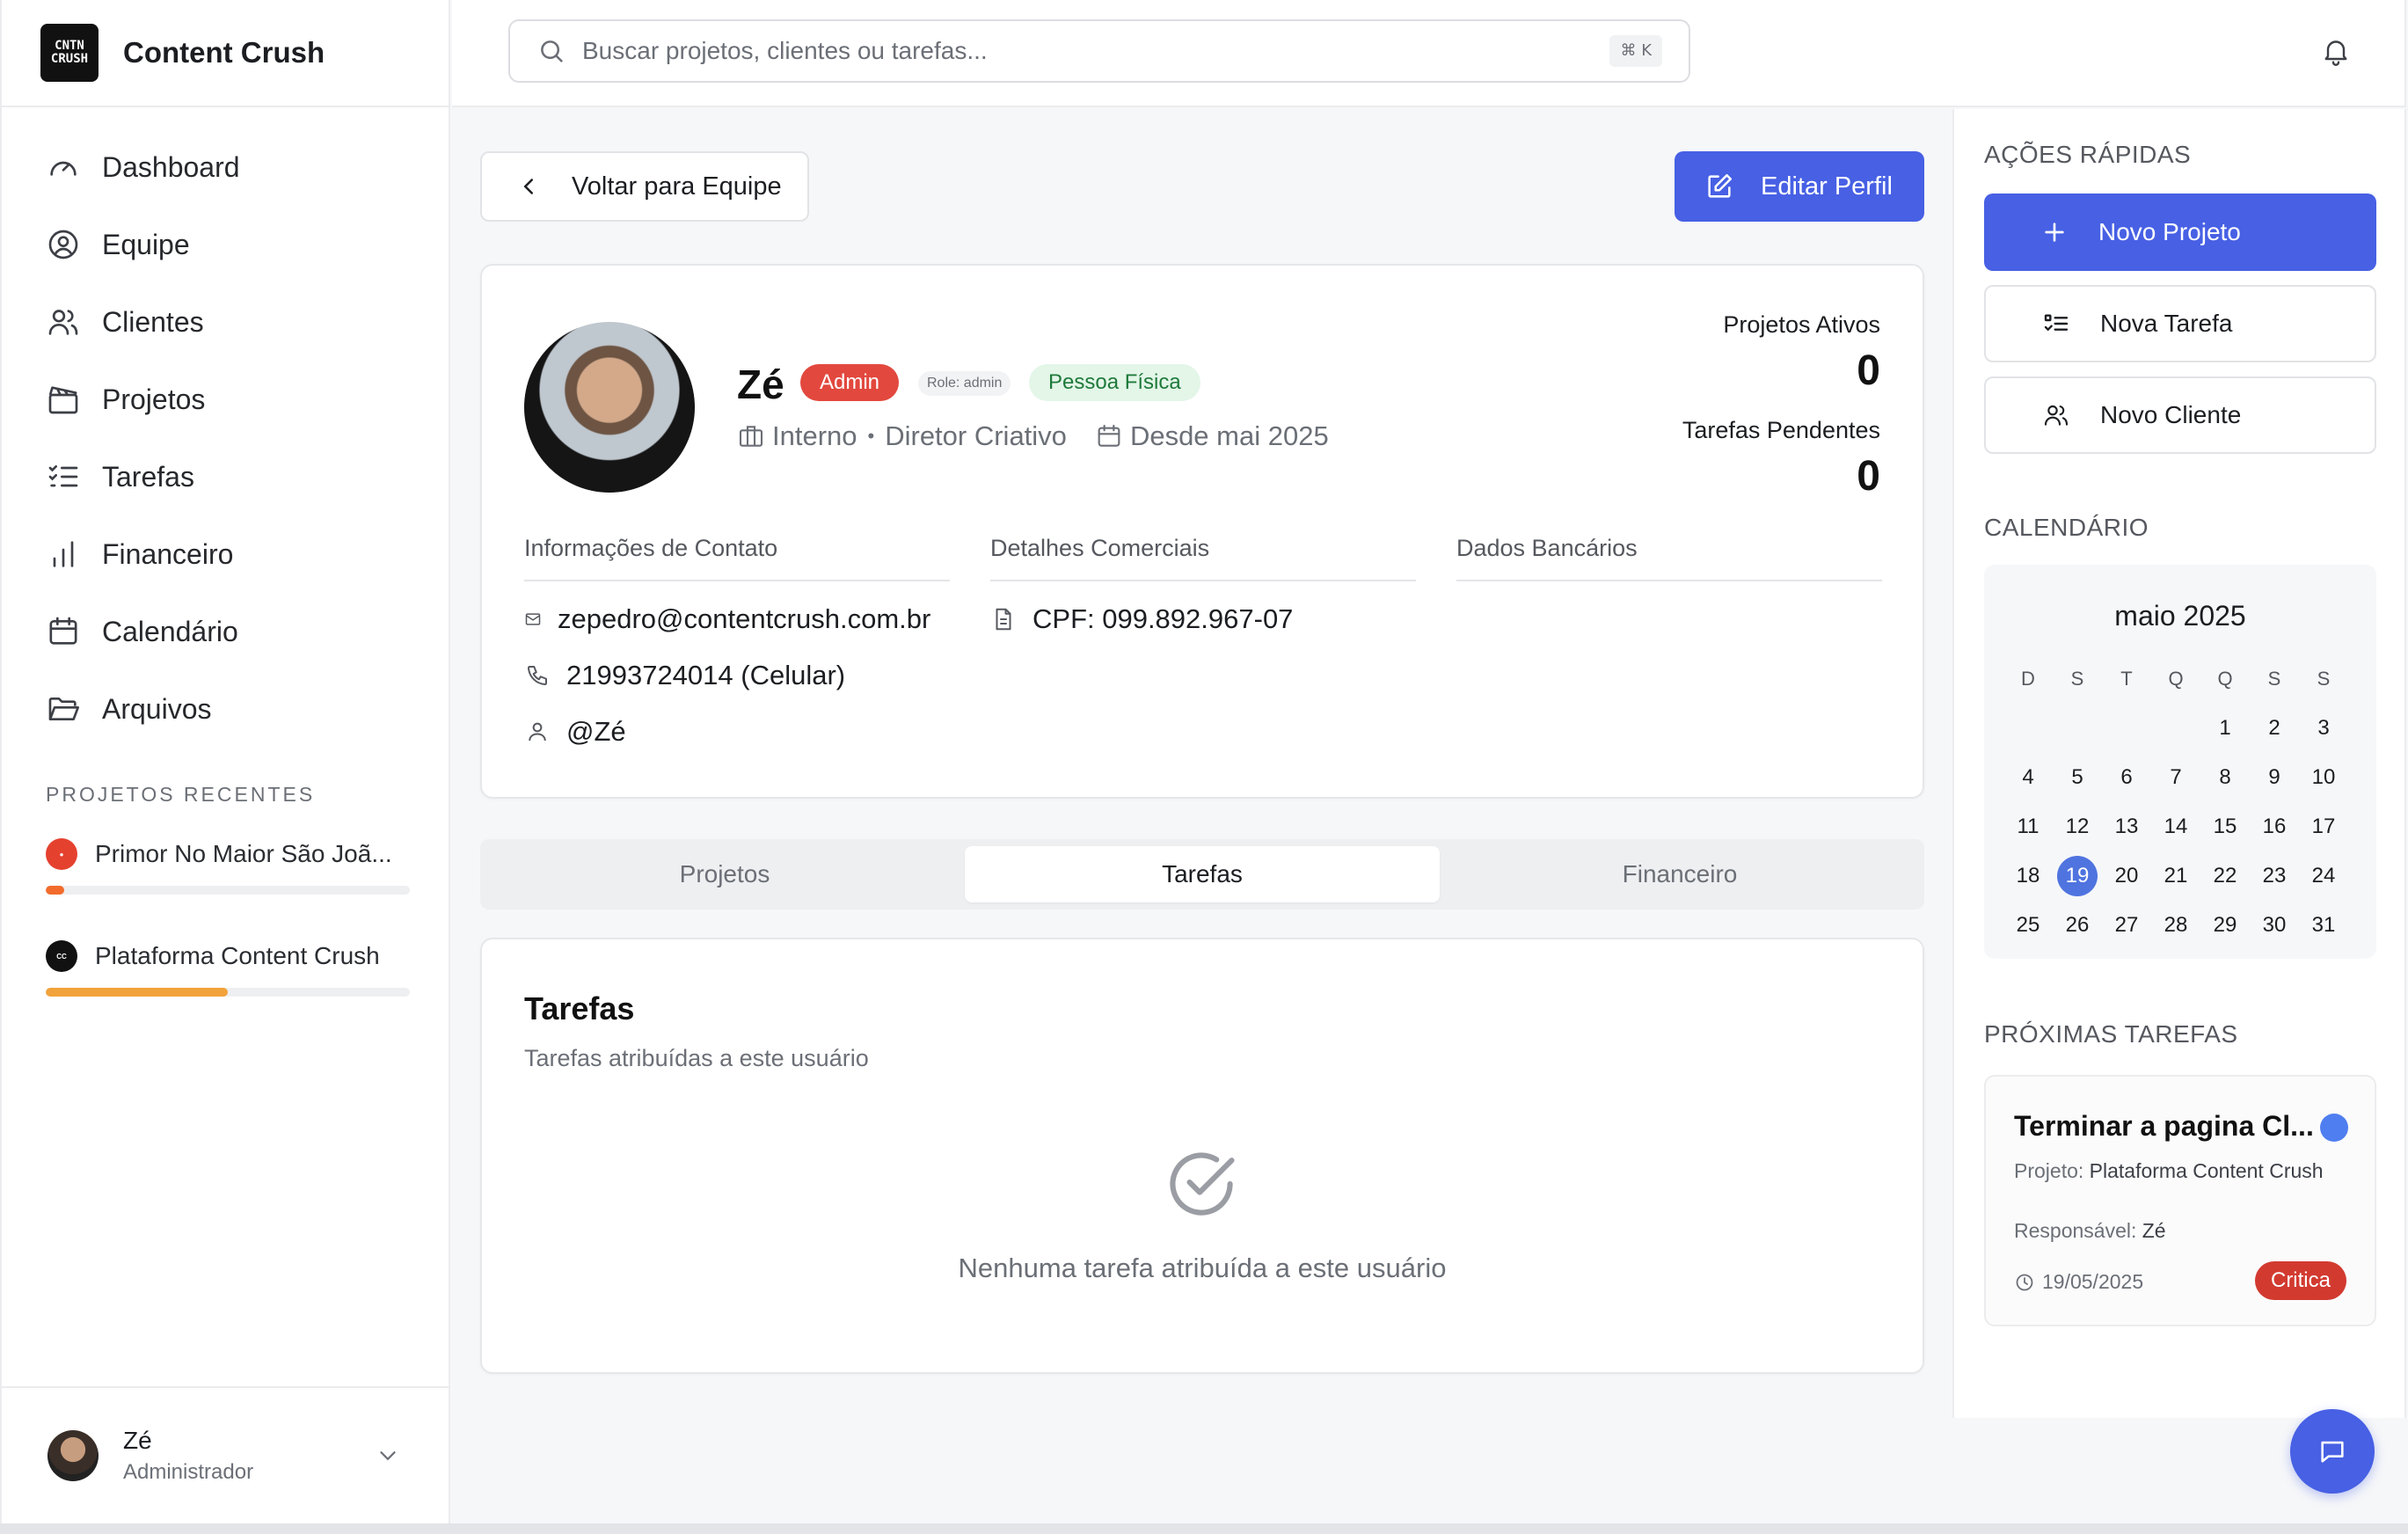 The width and height of the screenshot is (2408, 1534). What do you see at coordinates (225, 244) in the screenshot?
I see `nav-item-equipe: Equipe` at bounding box center [225, 244].